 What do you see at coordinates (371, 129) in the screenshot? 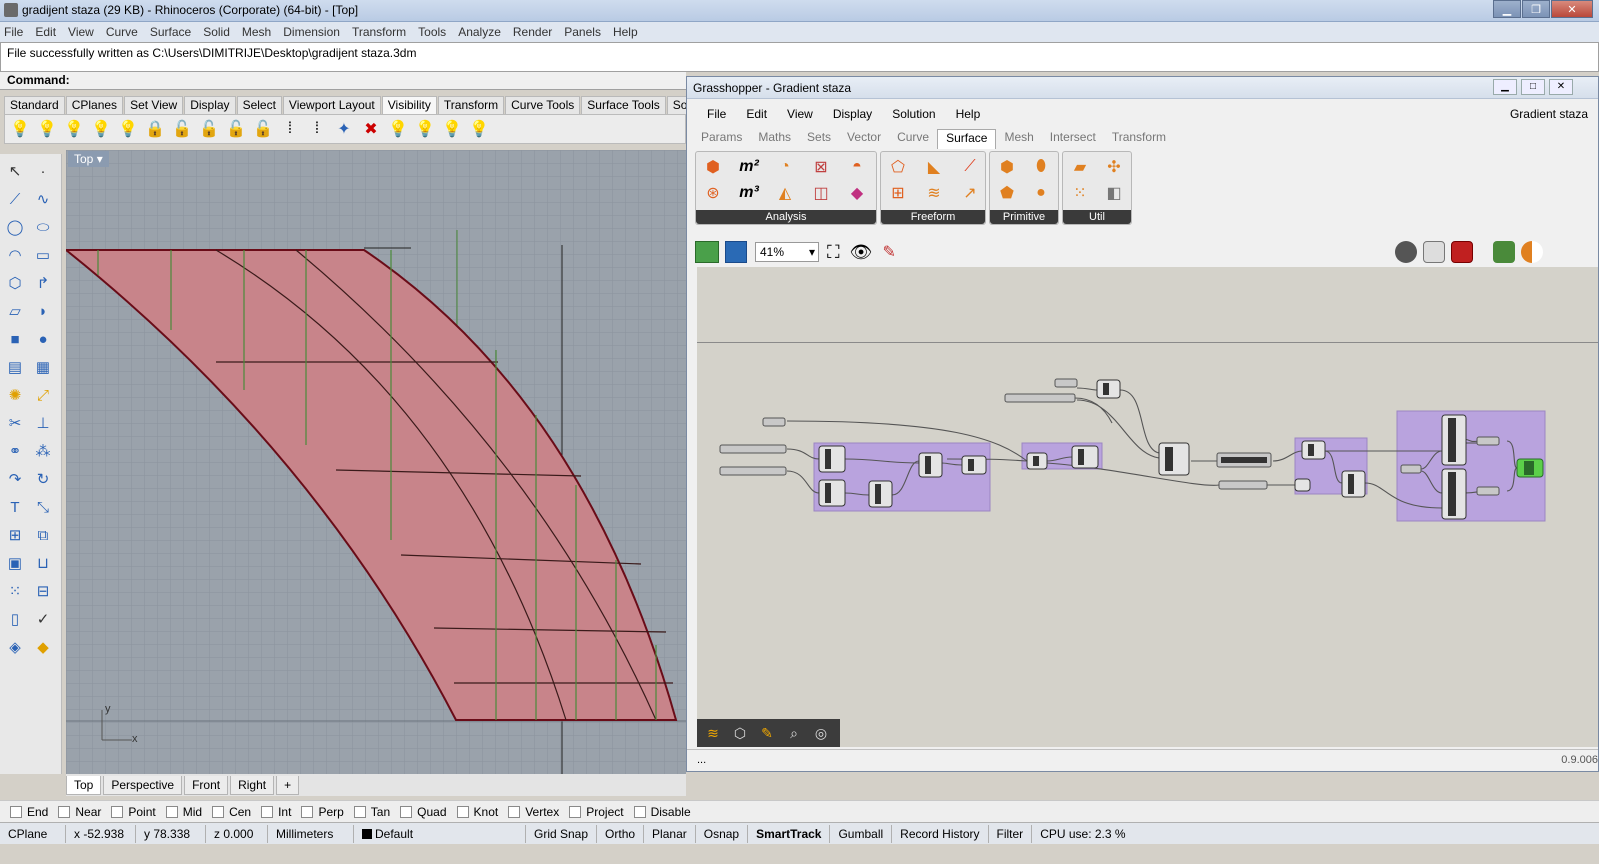
I see `points-hide-icon: ✖` at bounding box center [371, 129].